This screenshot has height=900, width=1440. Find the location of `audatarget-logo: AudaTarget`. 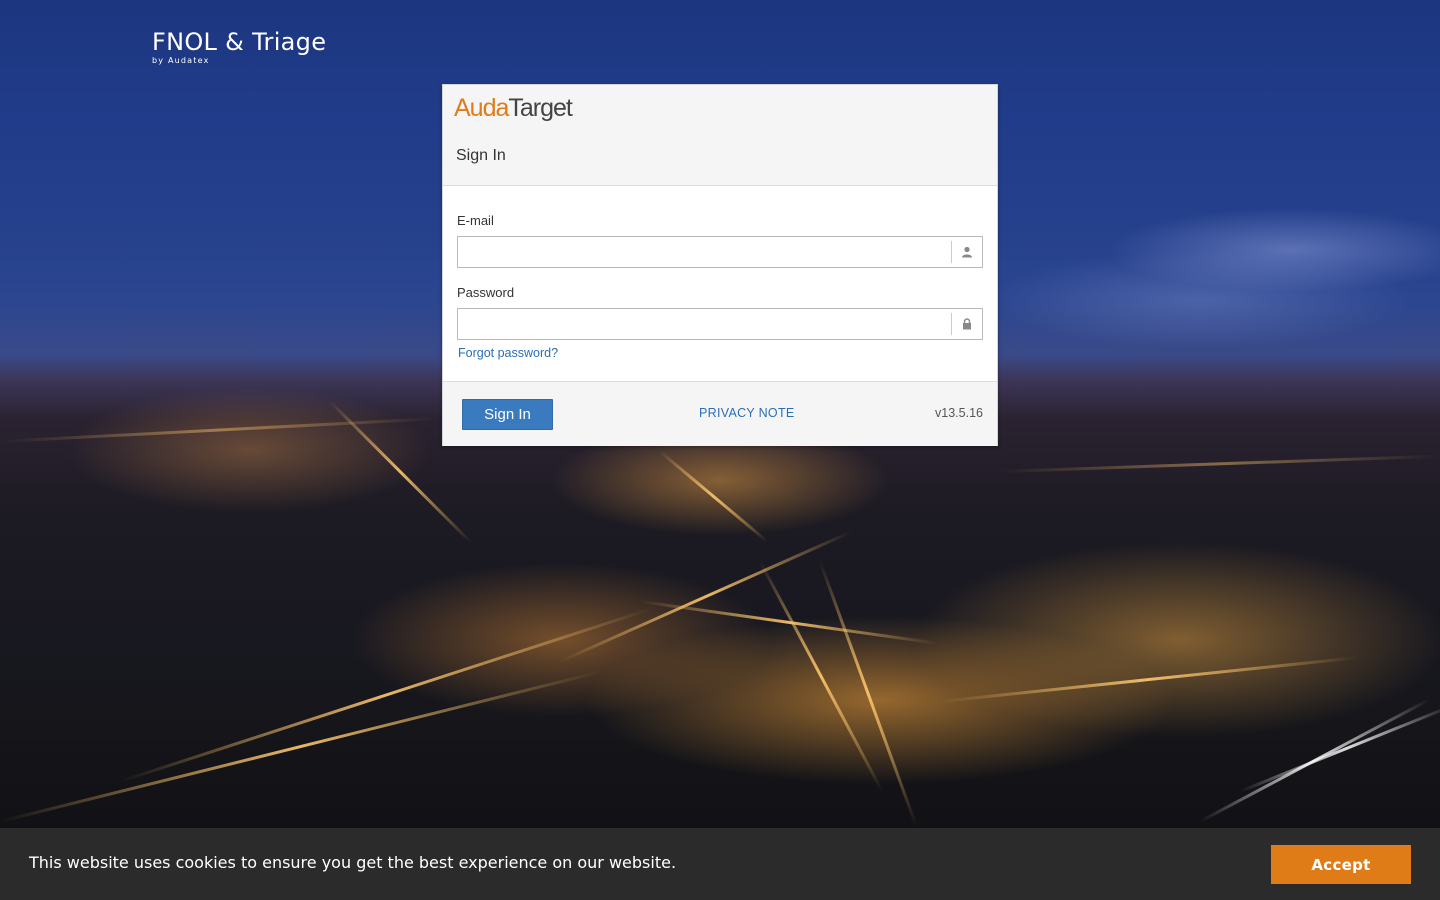

audatarget-logo: AudaTarget is located at coordinates (513, 108).